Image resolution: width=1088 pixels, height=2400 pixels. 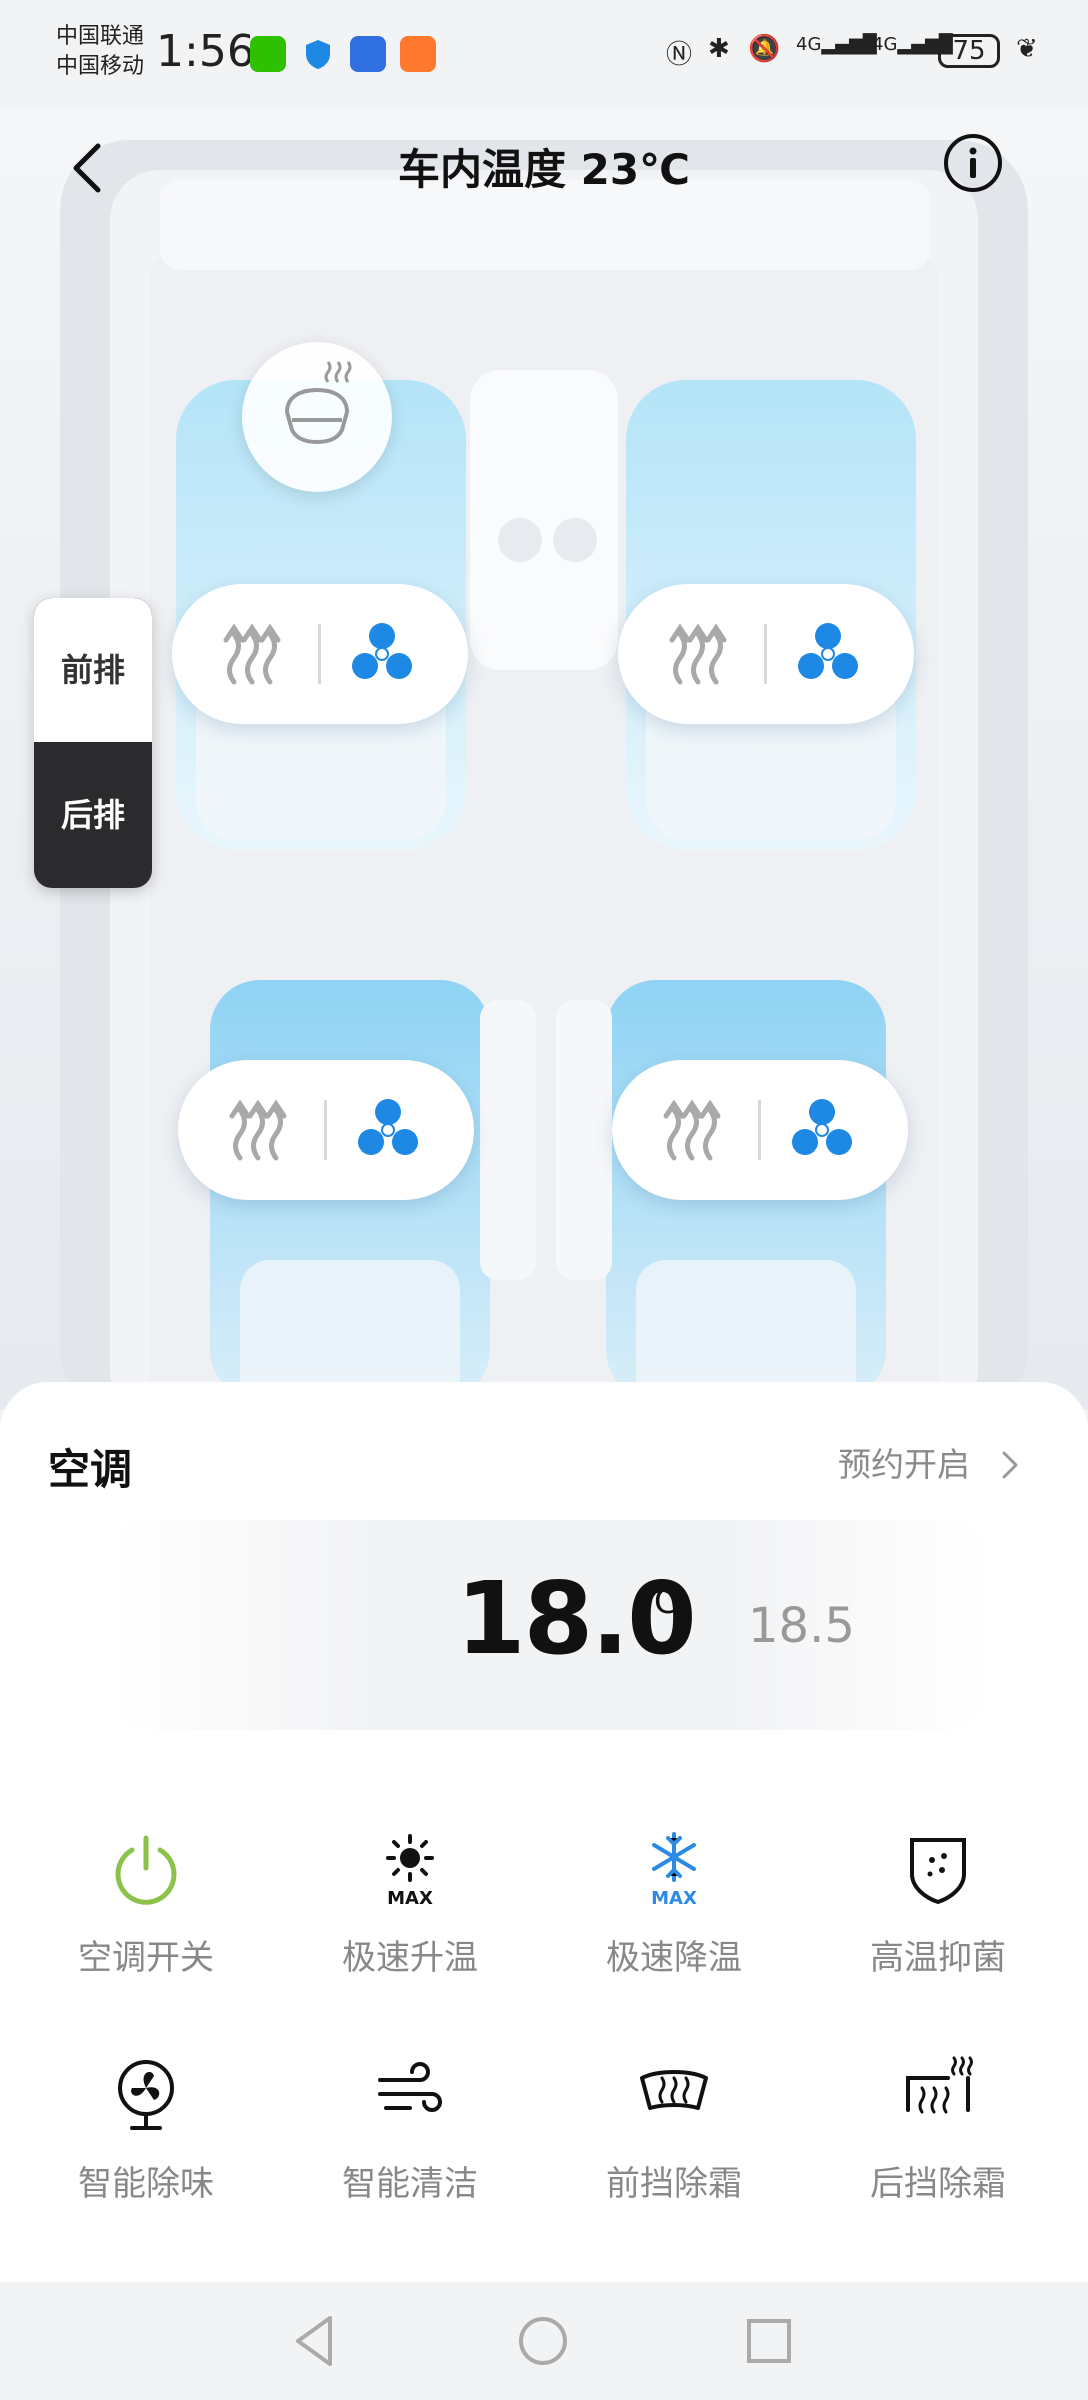 What do you see at coordinates (769, 2341) in the screenshot?
I see `nav-recents-icon` at bounding box center [769, 2341].